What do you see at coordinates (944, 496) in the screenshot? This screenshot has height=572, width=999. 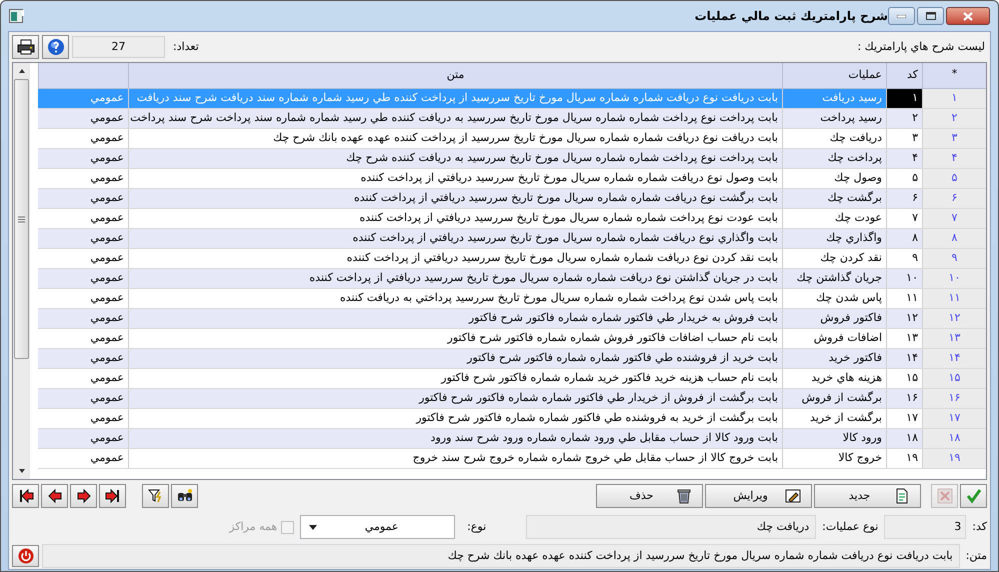 I see `cross-icon` at bounding box center [944, 496].